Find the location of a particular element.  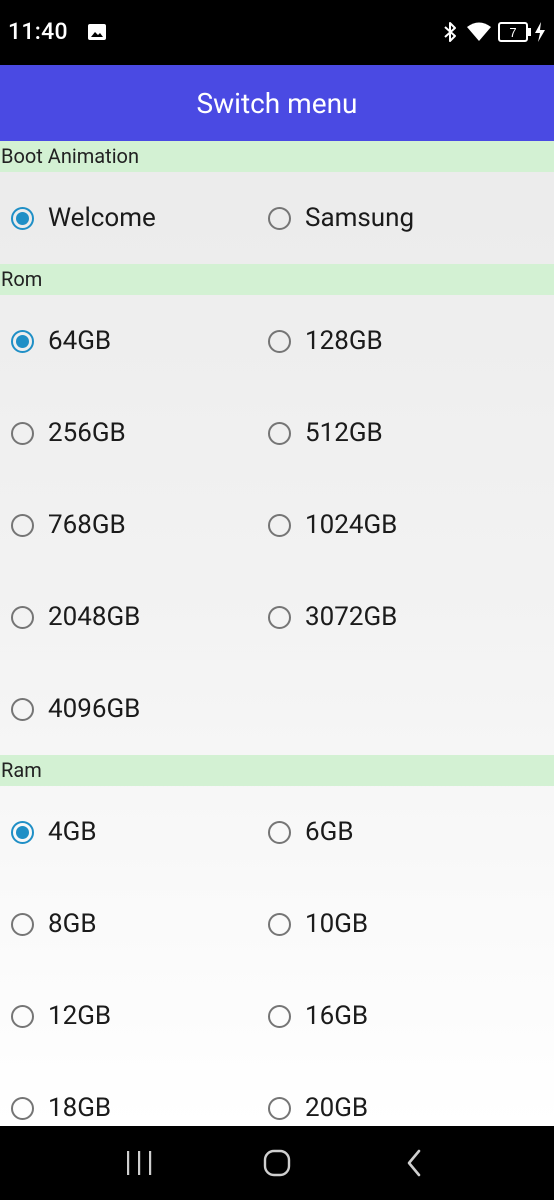

app-bar: Switch menu is located at coordinates (277, 103).